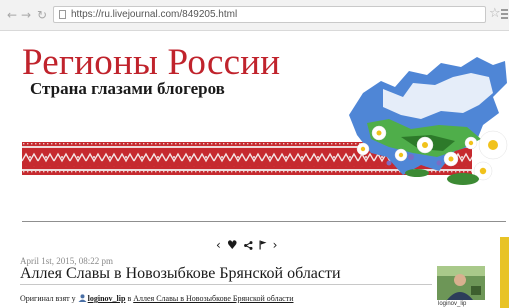 This screenshot has height=308, width=509. I want to click on back-arrow-icon: ←, so click(12, 15).